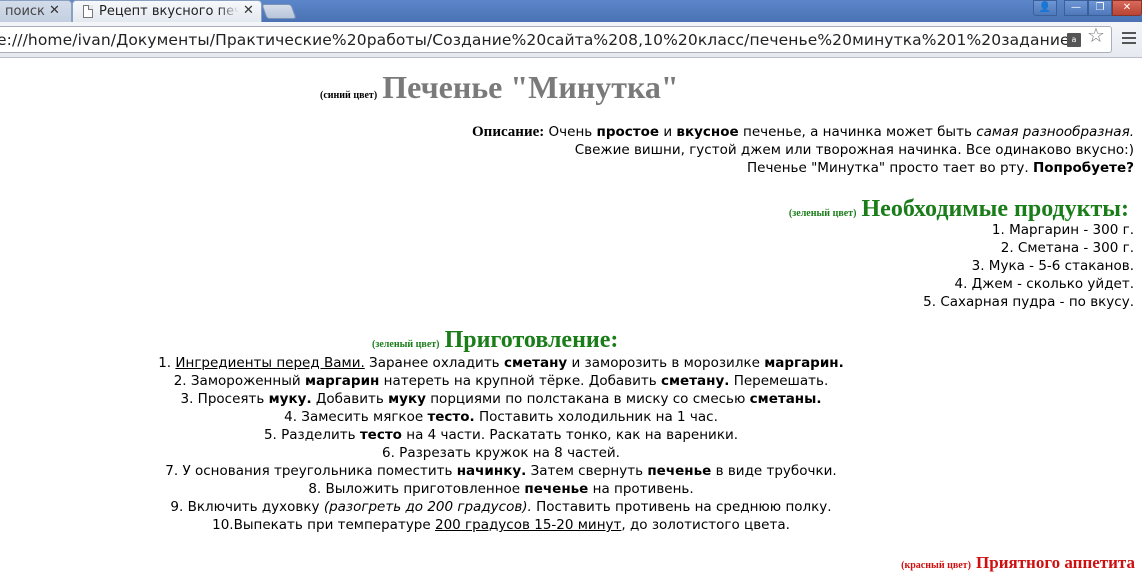 The image size is (1142, 581). I want to click on user-icon: 👤, so click(1045, 8).